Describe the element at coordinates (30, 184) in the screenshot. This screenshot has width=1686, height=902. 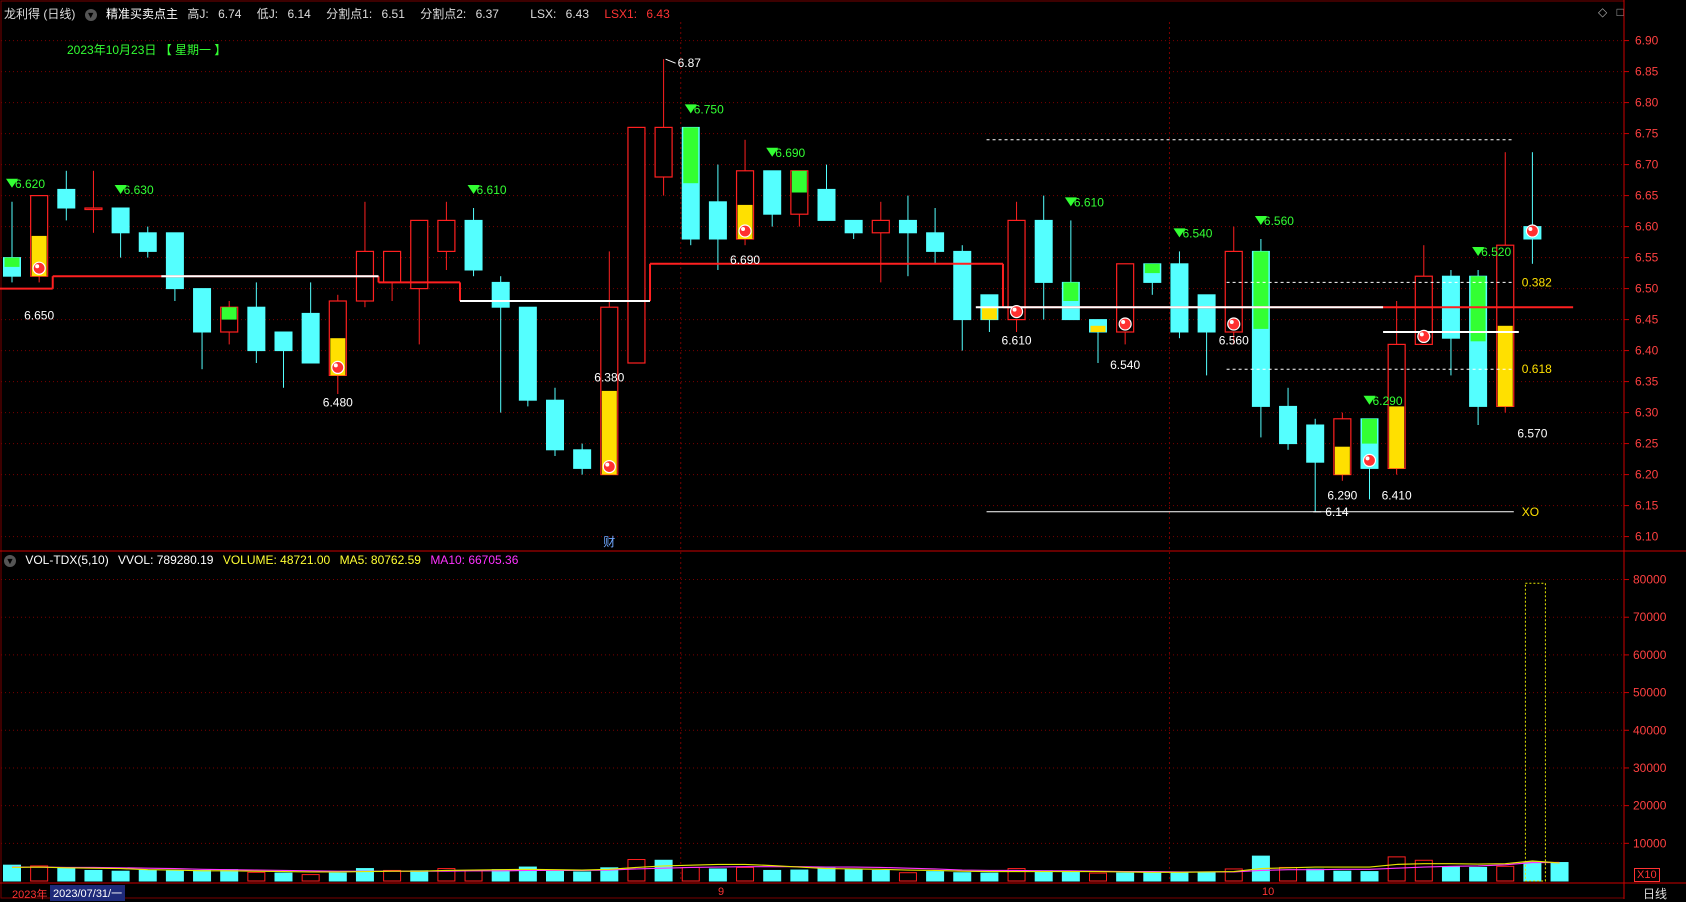
I see `sell-signal-label: 6.620` at that location.